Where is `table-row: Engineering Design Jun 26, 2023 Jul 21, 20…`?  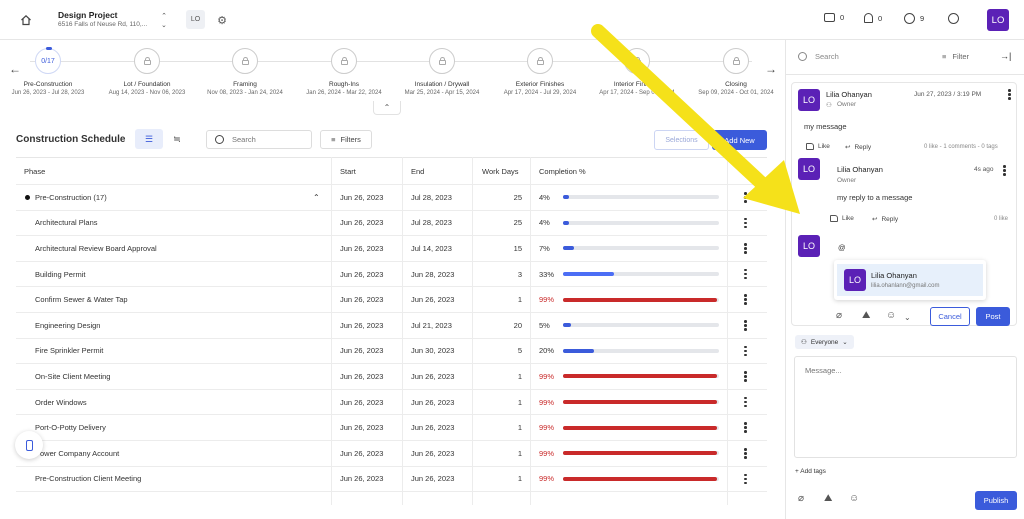
table-row: Engineering Design Jun 26, 2023 Jul 21, 20… is located at coordinates (391, 326).